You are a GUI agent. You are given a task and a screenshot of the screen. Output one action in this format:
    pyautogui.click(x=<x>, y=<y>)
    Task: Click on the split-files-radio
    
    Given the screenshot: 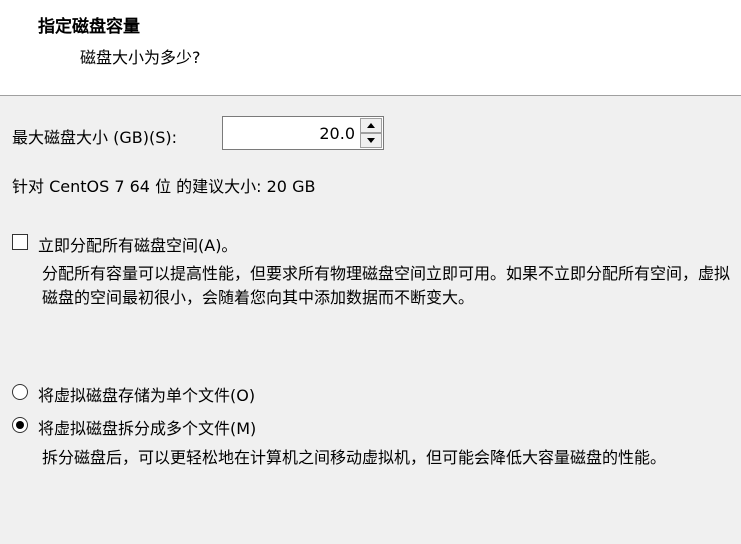 What is the action you would take?
    pyautogui.click(x=20, y=425)
    